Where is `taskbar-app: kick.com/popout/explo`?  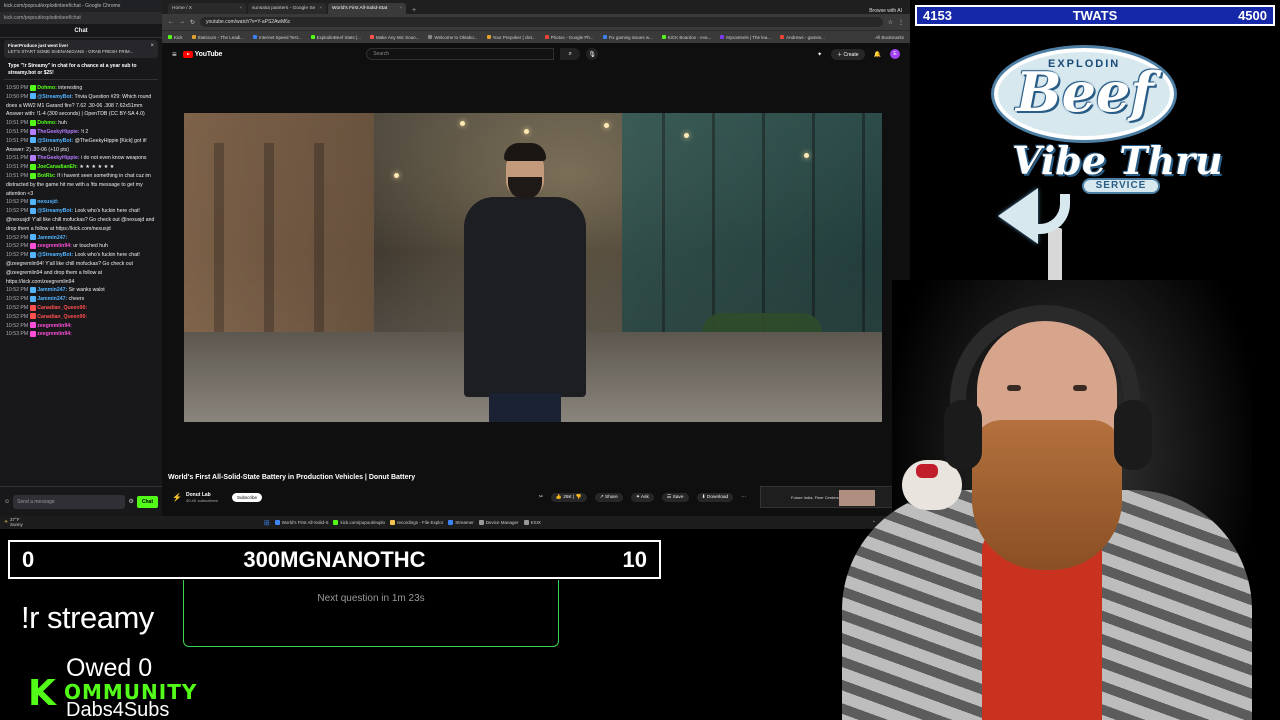 taskbar-app: kick.com/popout/explo is located at coordinates (359, 522).